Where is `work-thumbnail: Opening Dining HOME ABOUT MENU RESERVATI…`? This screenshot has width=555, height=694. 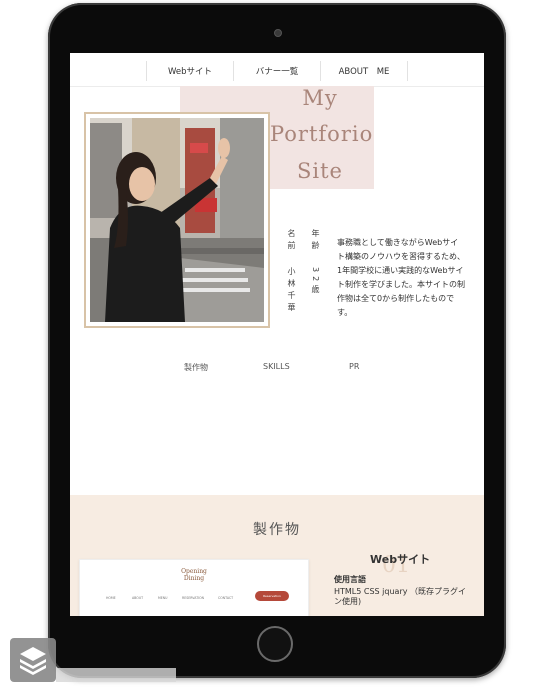
work-thumbnail: Opening Dining HOME ABOUT MENU RESERVATI… is located at coordinates (194, 587).